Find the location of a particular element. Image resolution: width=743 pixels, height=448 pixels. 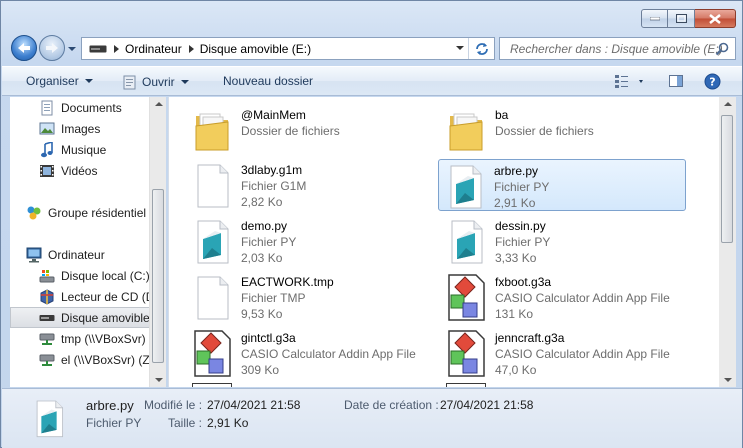

refresh-icon is located at coordinates (481, 48).